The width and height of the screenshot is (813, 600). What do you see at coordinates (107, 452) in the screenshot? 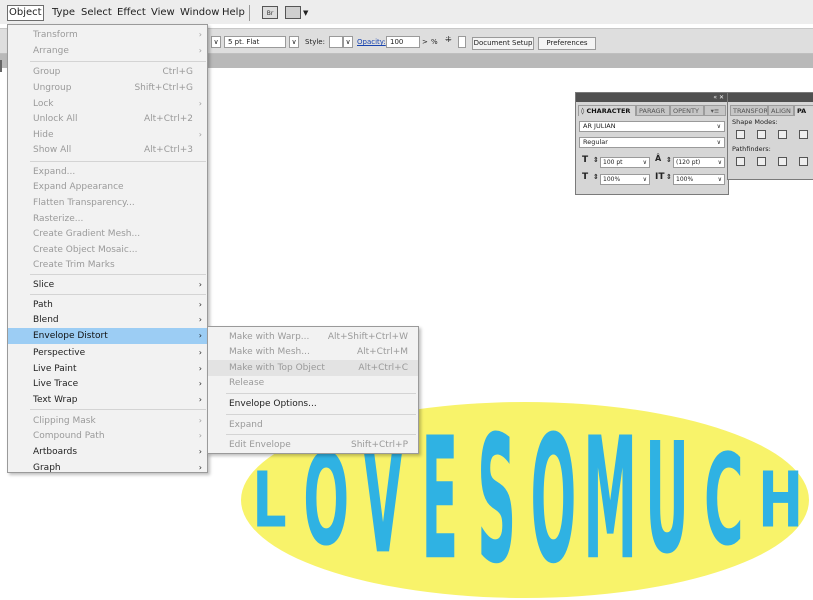
I see `menu-item-artboards: Artboards ›` at bounding box center [107, 452].